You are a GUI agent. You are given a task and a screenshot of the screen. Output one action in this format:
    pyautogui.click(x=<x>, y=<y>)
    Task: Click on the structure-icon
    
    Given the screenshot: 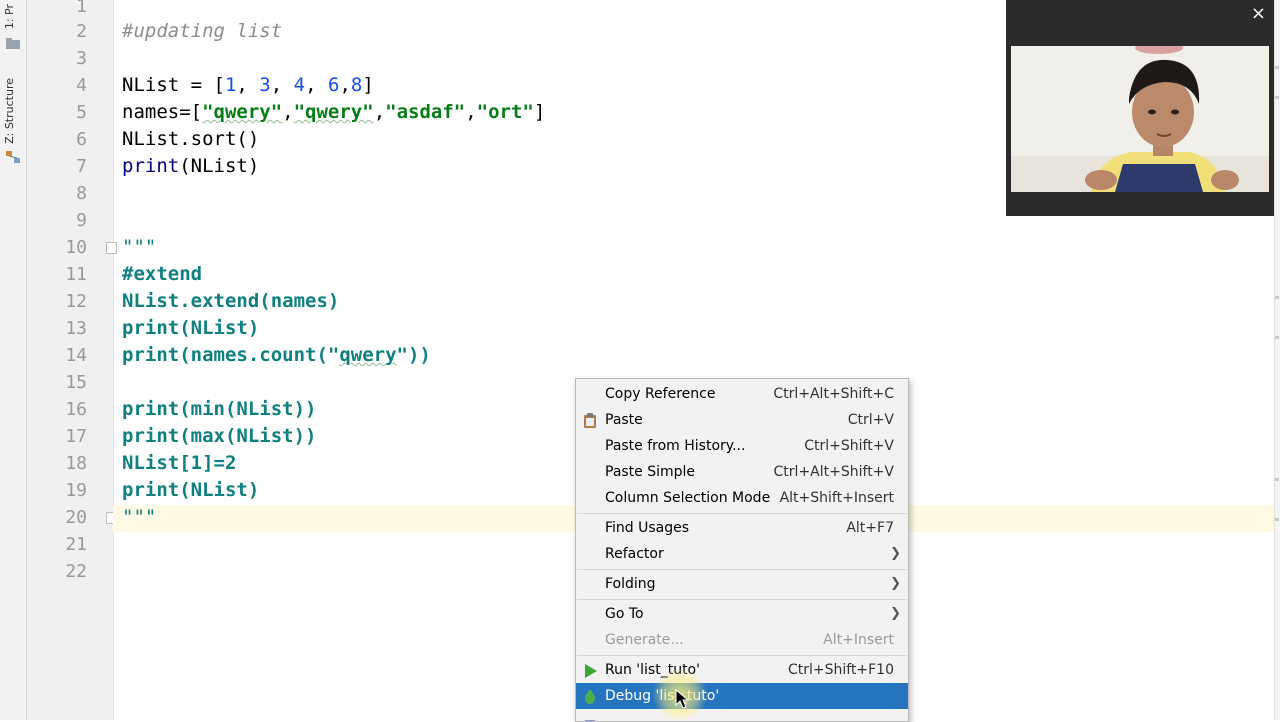 What is the action you would take?
    pyautogui.click(x=13, y=155)
    